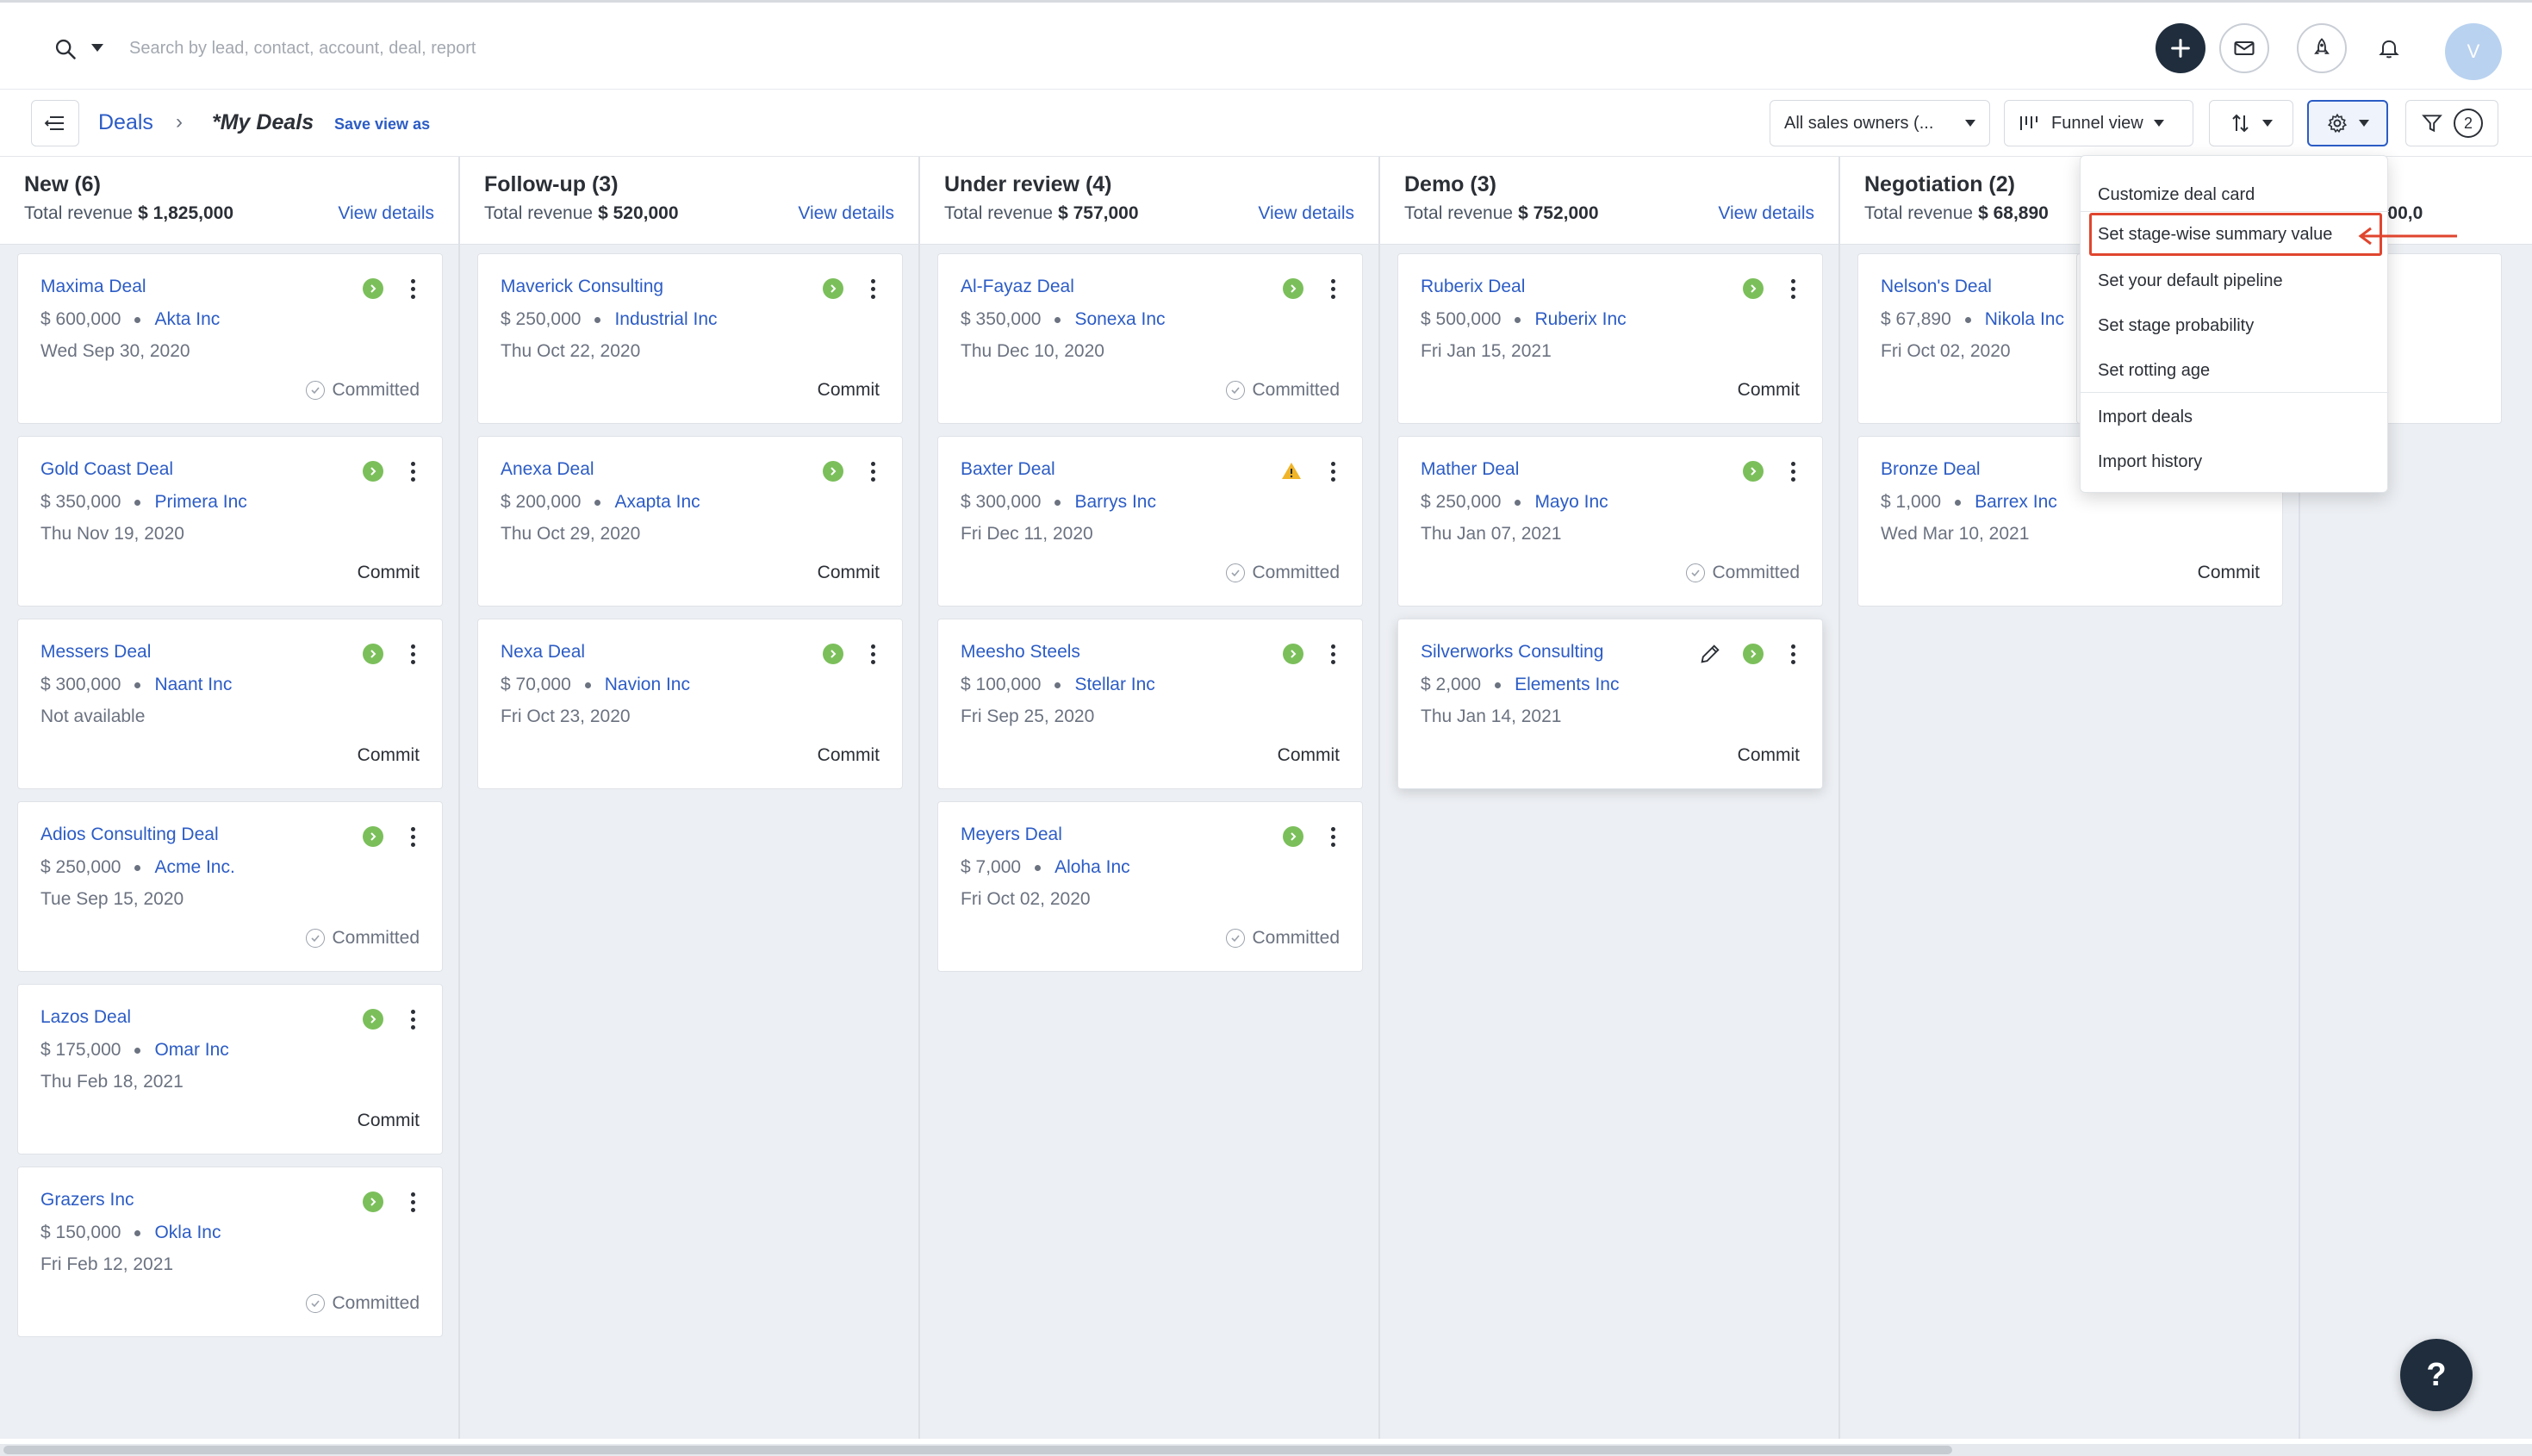  What do you see at coordinates (2154, 371) in the screenshot?
I see `menu-item-rotting-age: Set rotting age` at bounding box center [2154, 371].